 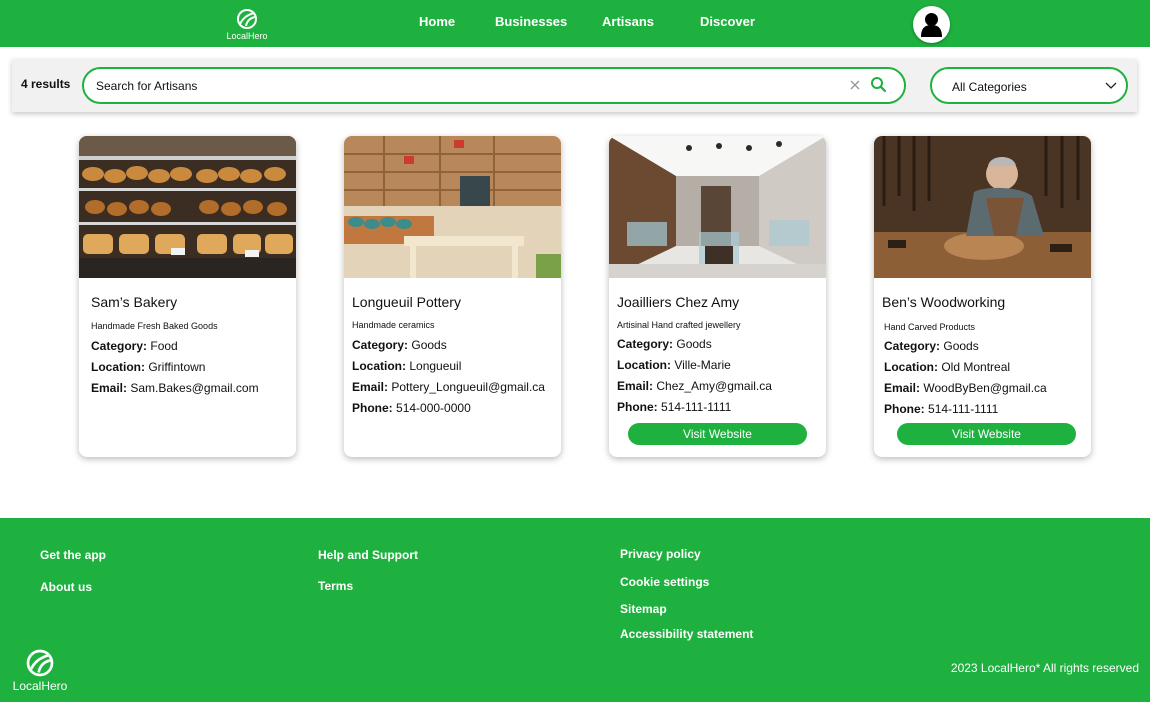 What do you see at coordinates (406, 302) in the screenshot?
I see `card-title: Longueuil Pottery` at bounding box center [406, 302].